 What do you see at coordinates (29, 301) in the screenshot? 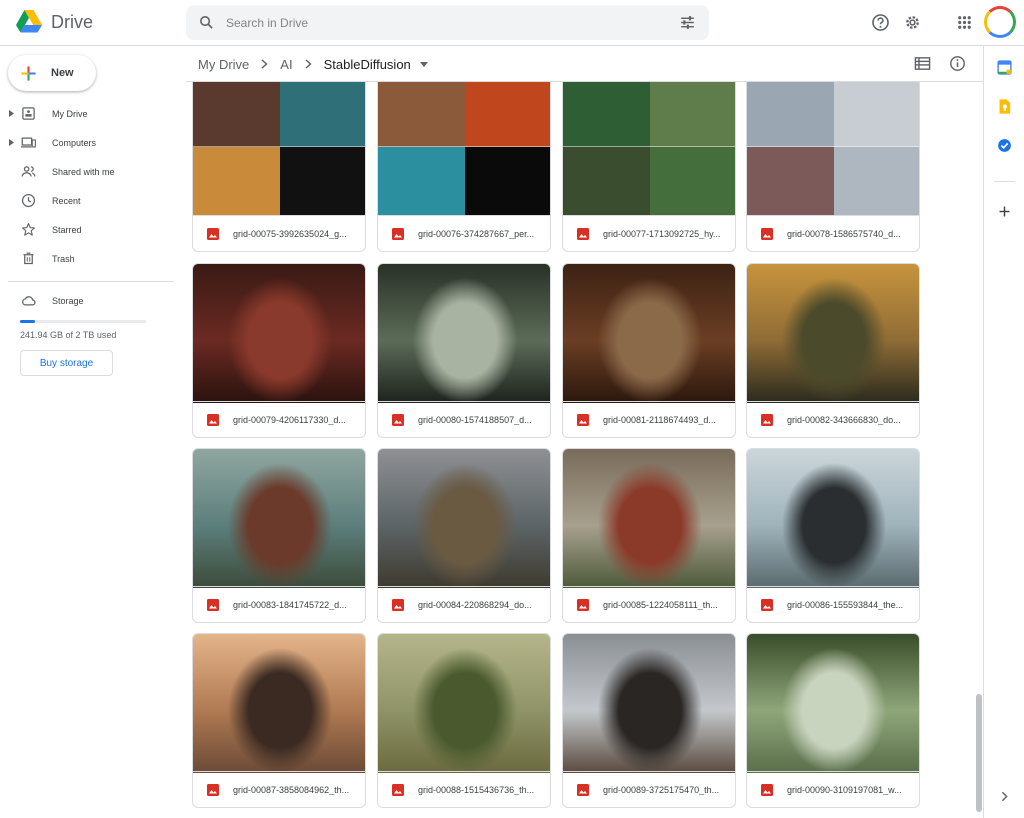
I see `cloud-icon` at bounding box center [29, 301].